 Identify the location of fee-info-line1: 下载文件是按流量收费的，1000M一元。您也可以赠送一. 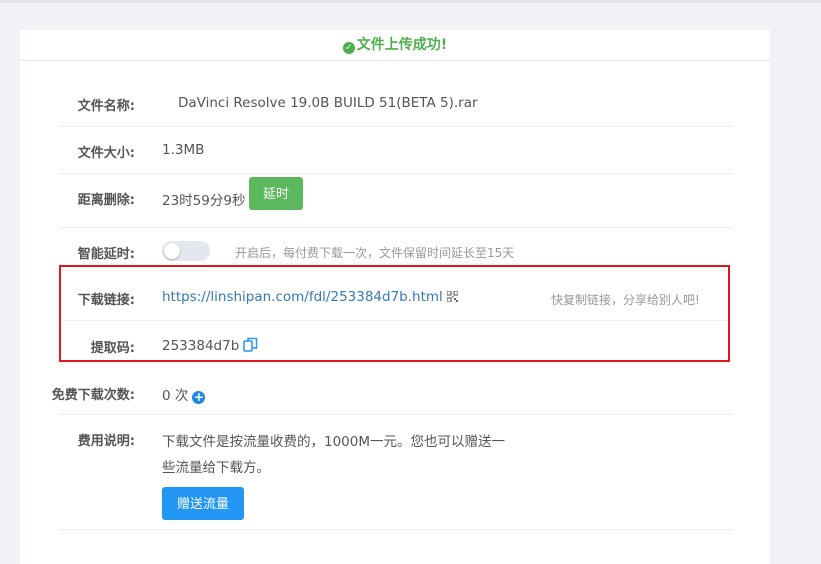
(334, 442).